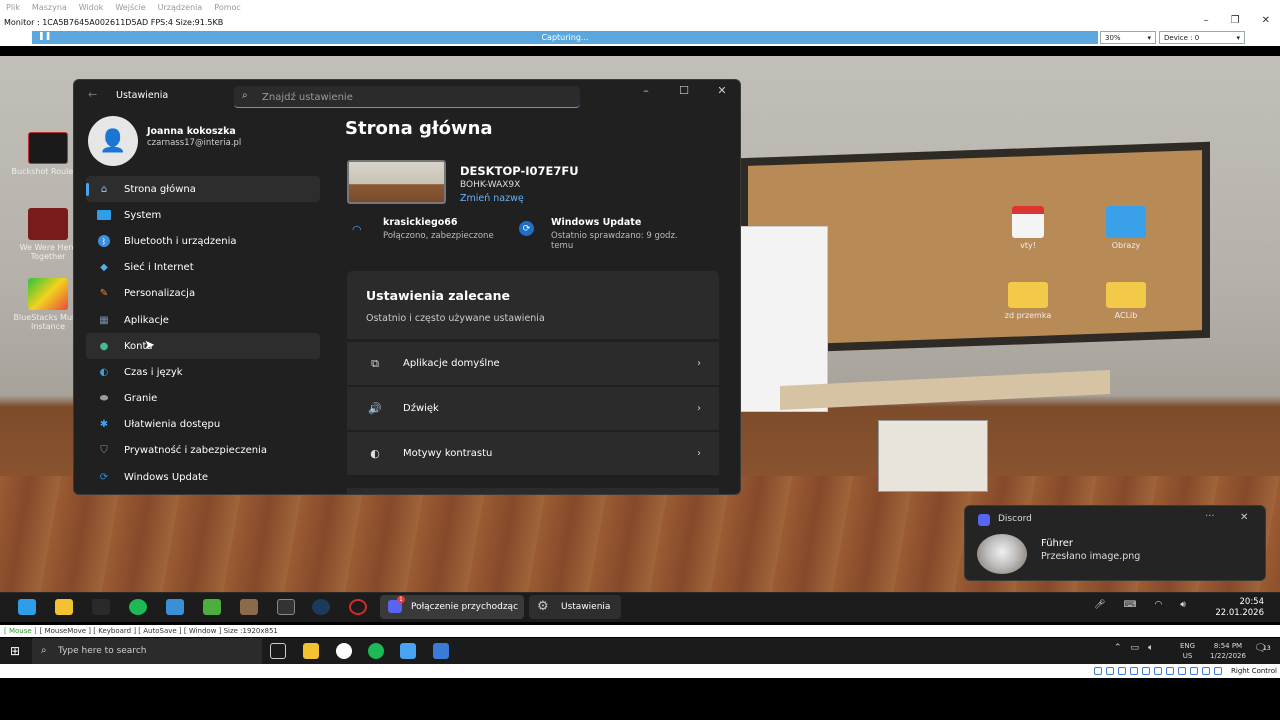  Describe the element at coordinates (375, 453) in the screenshot. I see `contrast-icon: ◐` at that location.